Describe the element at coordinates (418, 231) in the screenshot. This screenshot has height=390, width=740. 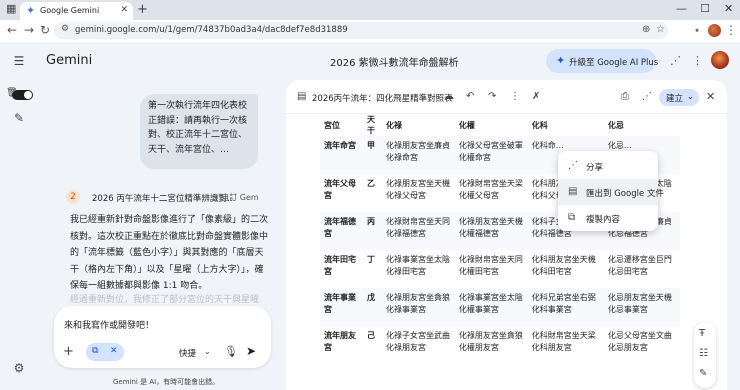
I see `table-cell: 化祿財帛宮坐天同化祿福德宮` at that location.